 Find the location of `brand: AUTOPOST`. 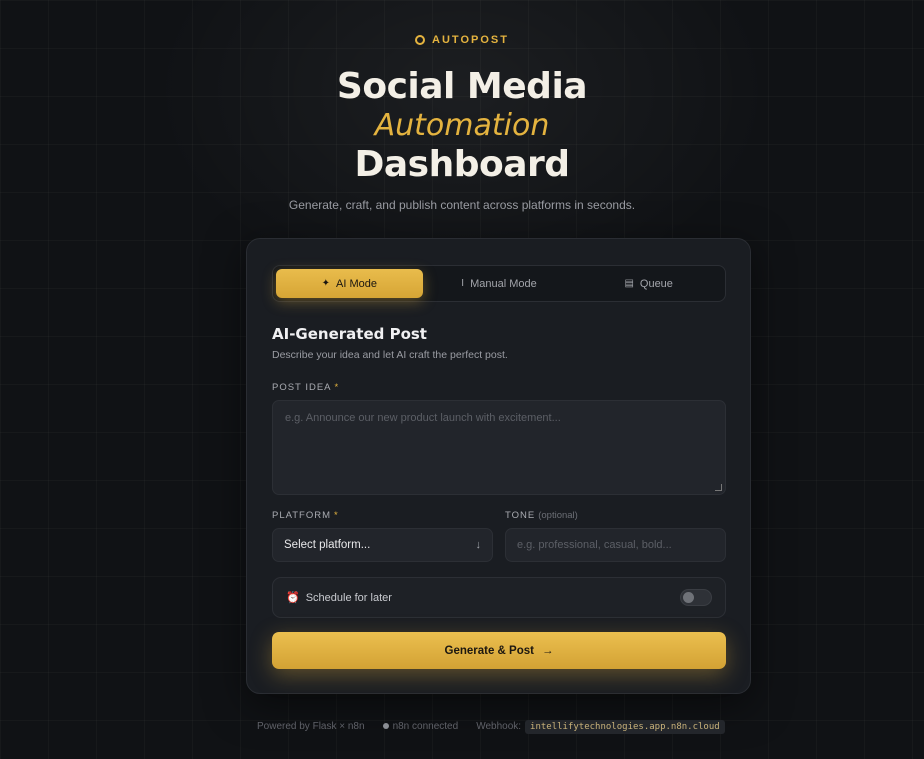

brand: AUTOPOST is located at coordinates (462, 40).